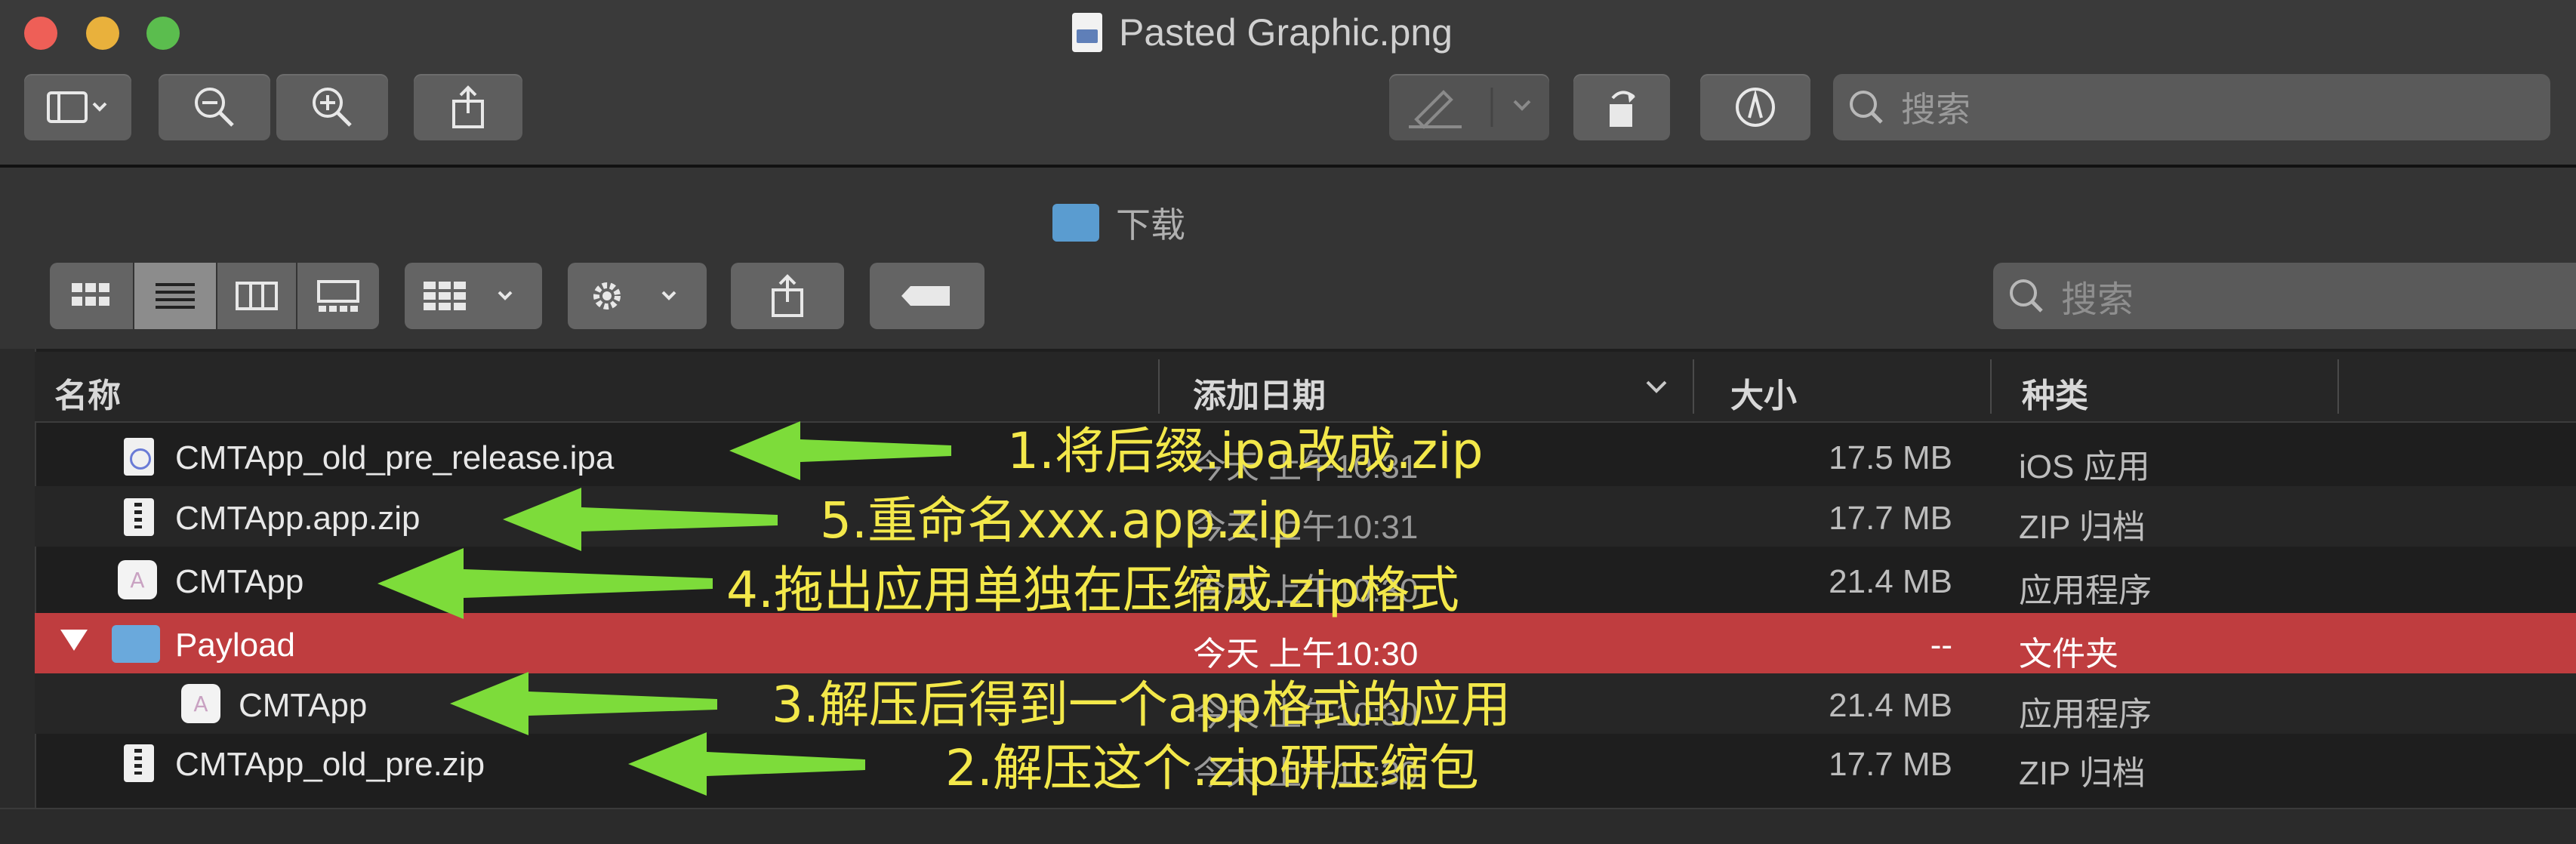 Image resolution: width=2576 pixels, height=844 pixels. Describe the element at coordinates (1141, 705) in the screenshot. I see `annotation-step-3: 3.解压后得到一个app格式的应用` at that location.